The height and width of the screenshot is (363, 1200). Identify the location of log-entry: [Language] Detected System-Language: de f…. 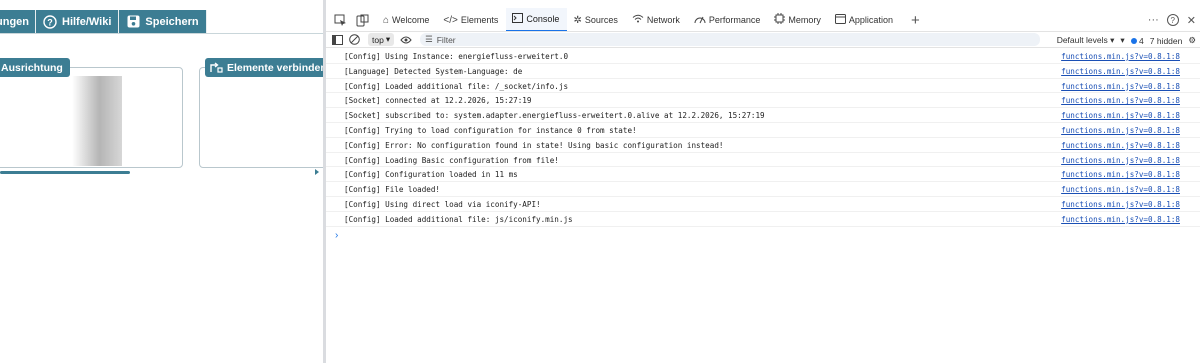
(763, 71).